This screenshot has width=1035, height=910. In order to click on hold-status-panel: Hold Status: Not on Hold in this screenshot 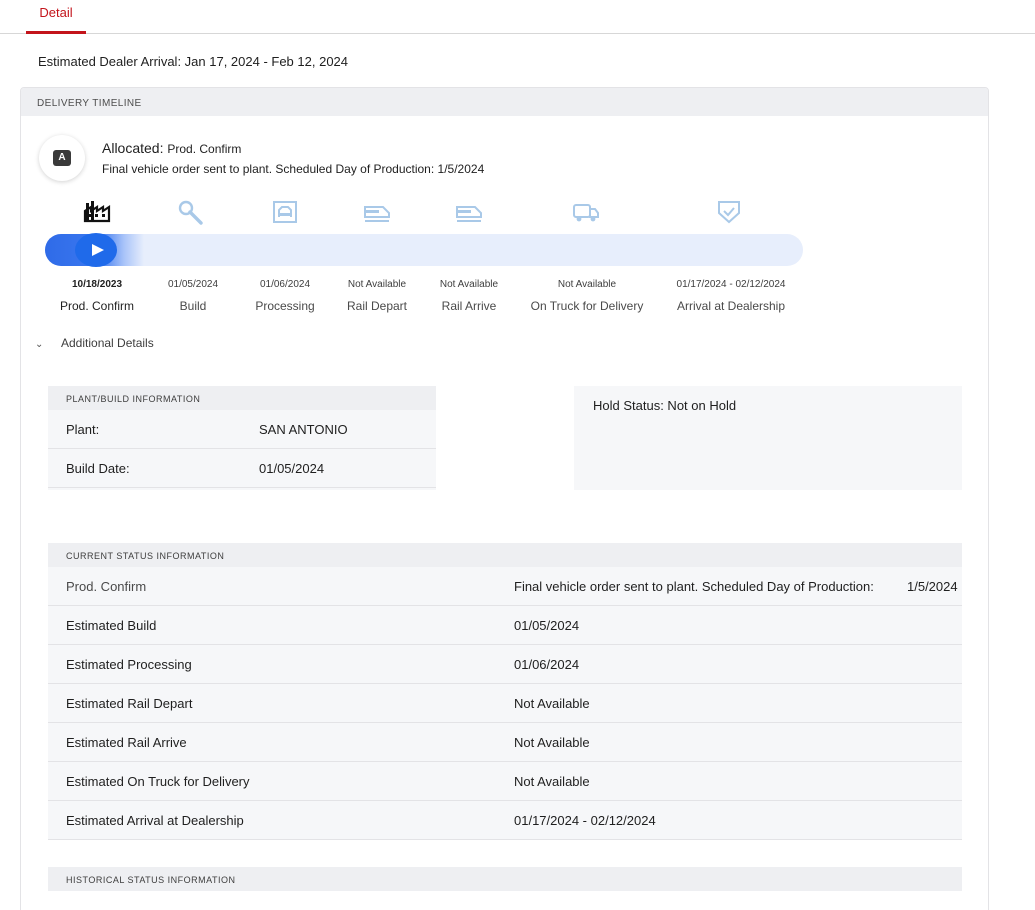, I will do `click(768, 438)`.